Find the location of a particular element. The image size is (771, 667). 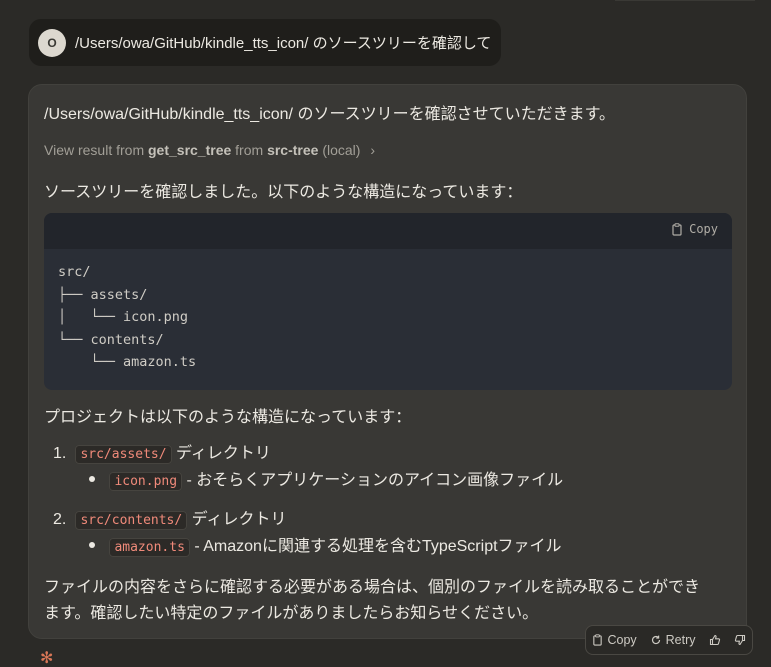

retry-button: Retry is located at coordinates (673, 640).